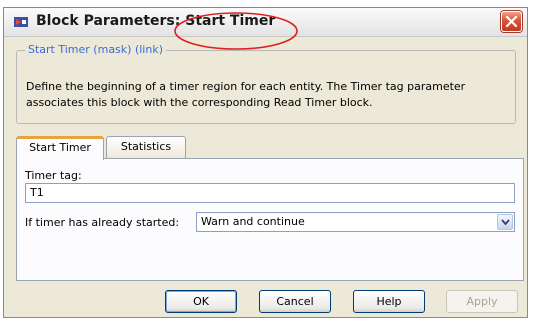 The height and width of the screenshot is (320, 533). I want to click on tab-statistics: Statistics, so click(146, 147).